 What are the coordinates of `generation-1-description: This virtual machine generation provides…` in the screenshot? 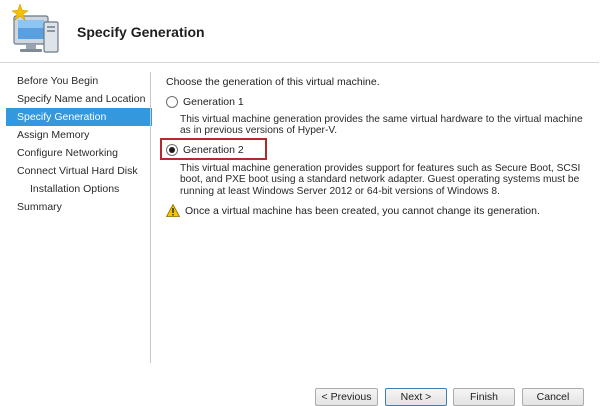 It's located at (381, 125).